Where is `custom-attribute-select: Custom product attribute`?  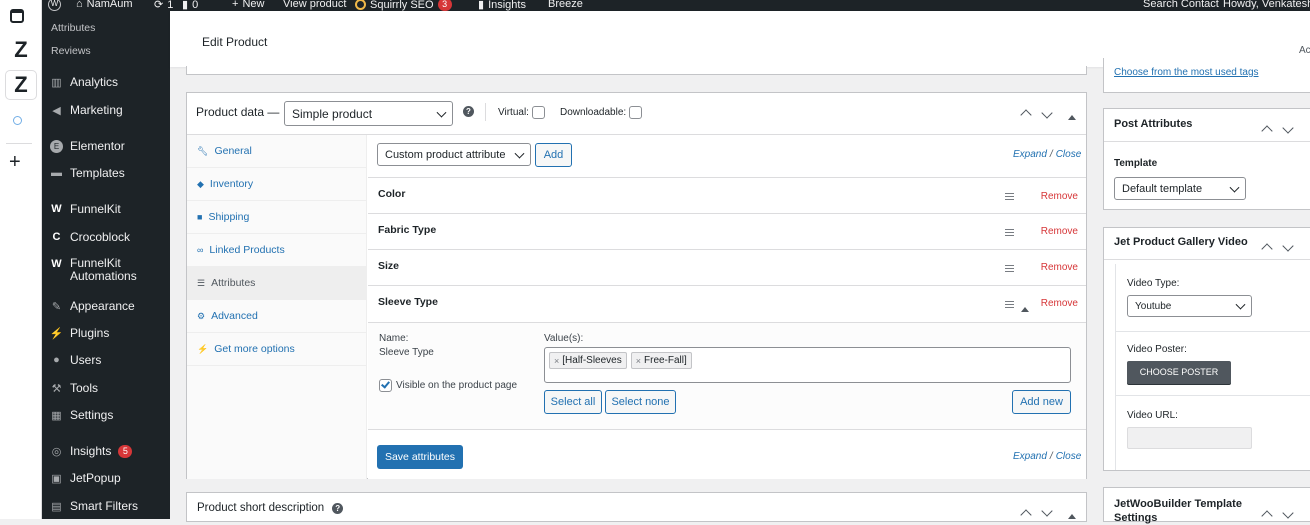 custom-attribute-select: Custom product attribute is located at coordinates (454, 154).